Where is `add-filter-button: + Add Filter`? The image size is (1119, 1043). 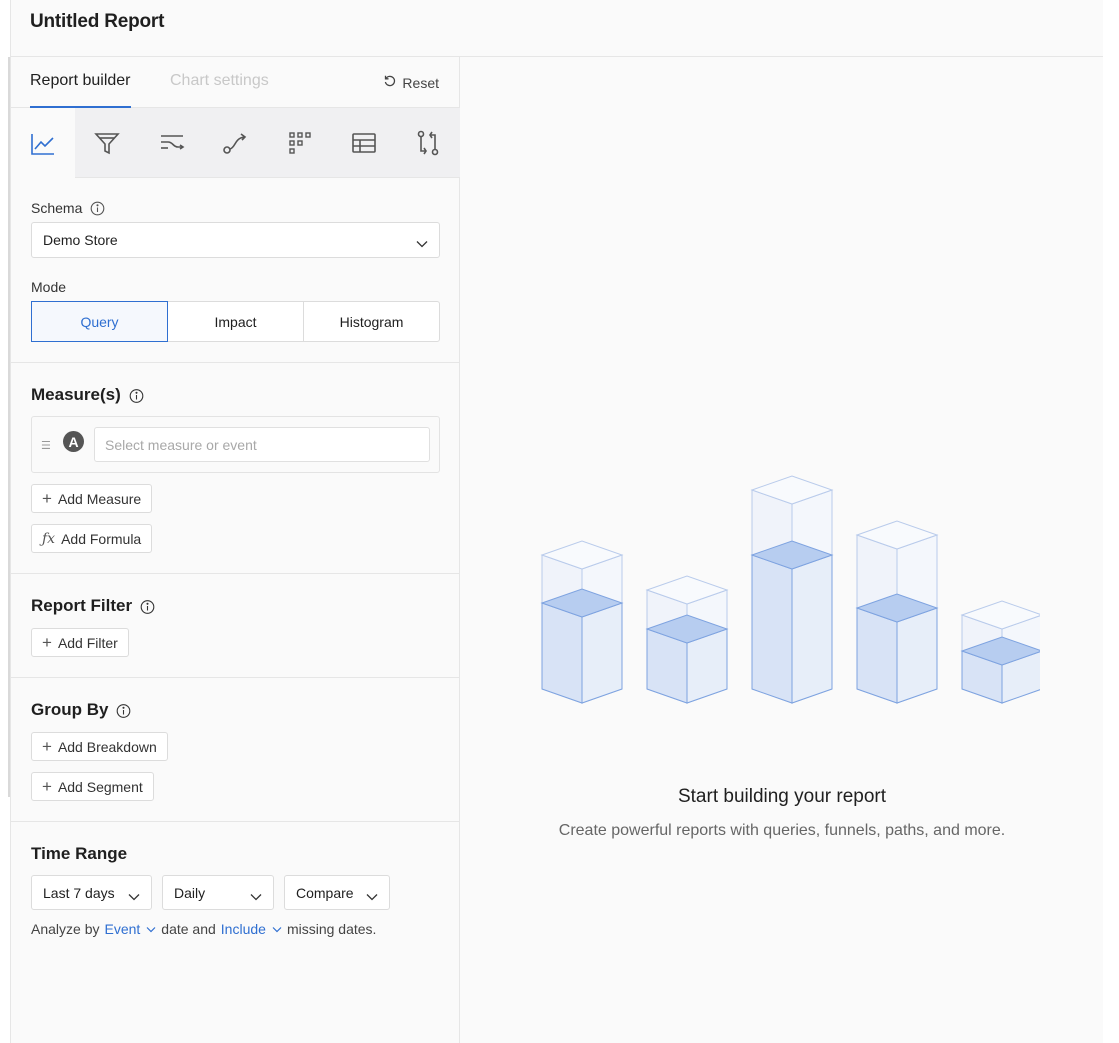
add-filter-button: + Add Filter is located at coordinates (80, 642).